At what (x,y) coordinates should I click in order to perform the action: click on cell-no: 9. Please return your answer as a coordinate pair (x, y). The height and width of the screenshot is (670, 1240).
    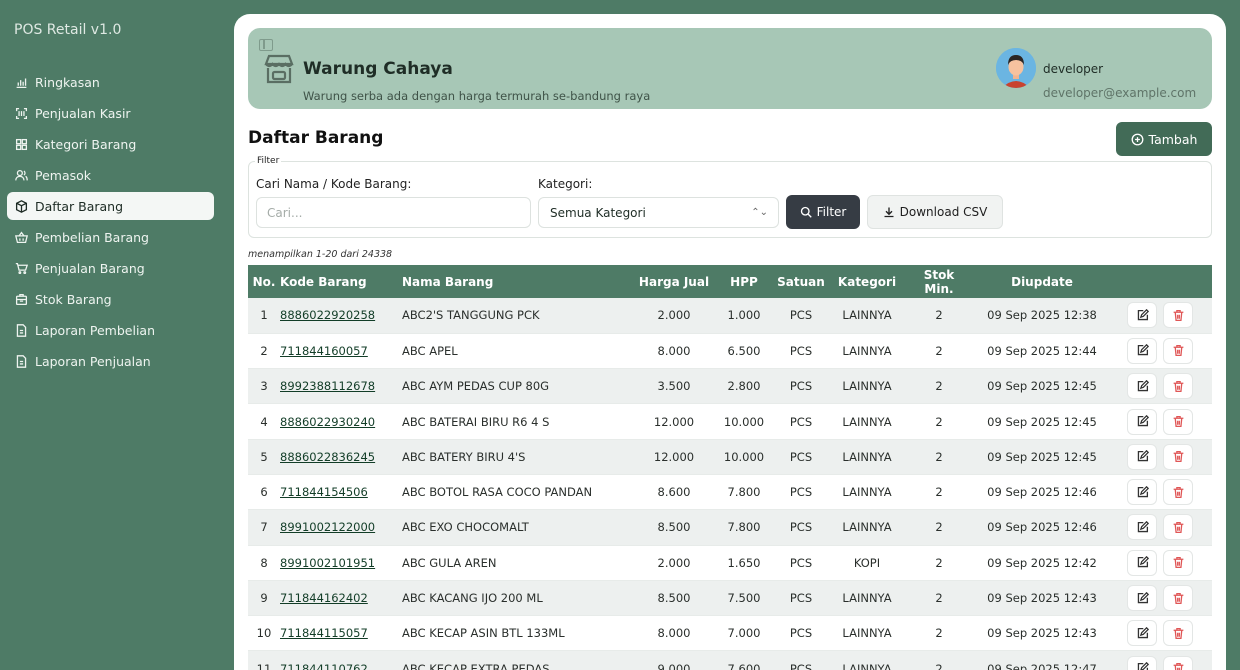
    Looking at the image, I should click on (264, 598).